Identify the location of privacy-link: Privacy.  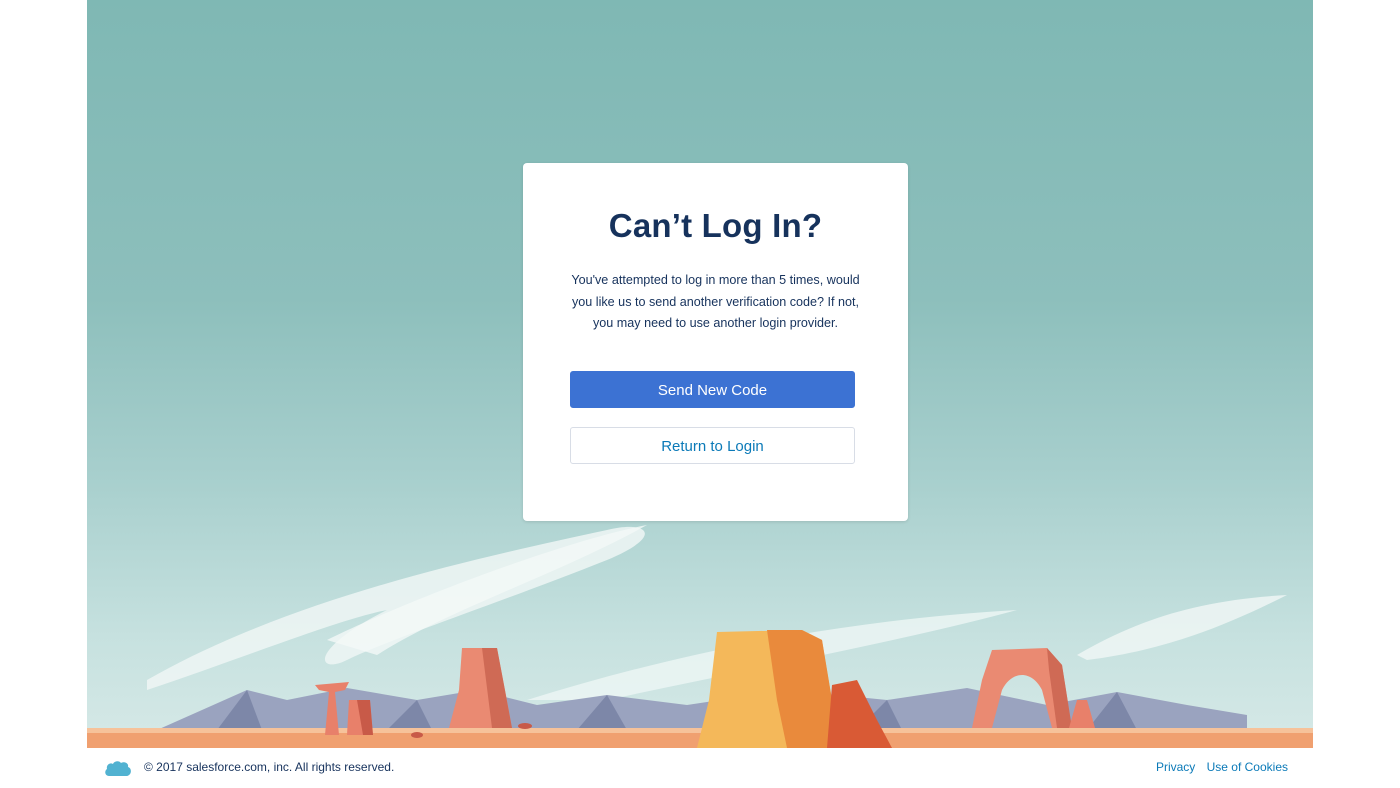
(1175, 767).